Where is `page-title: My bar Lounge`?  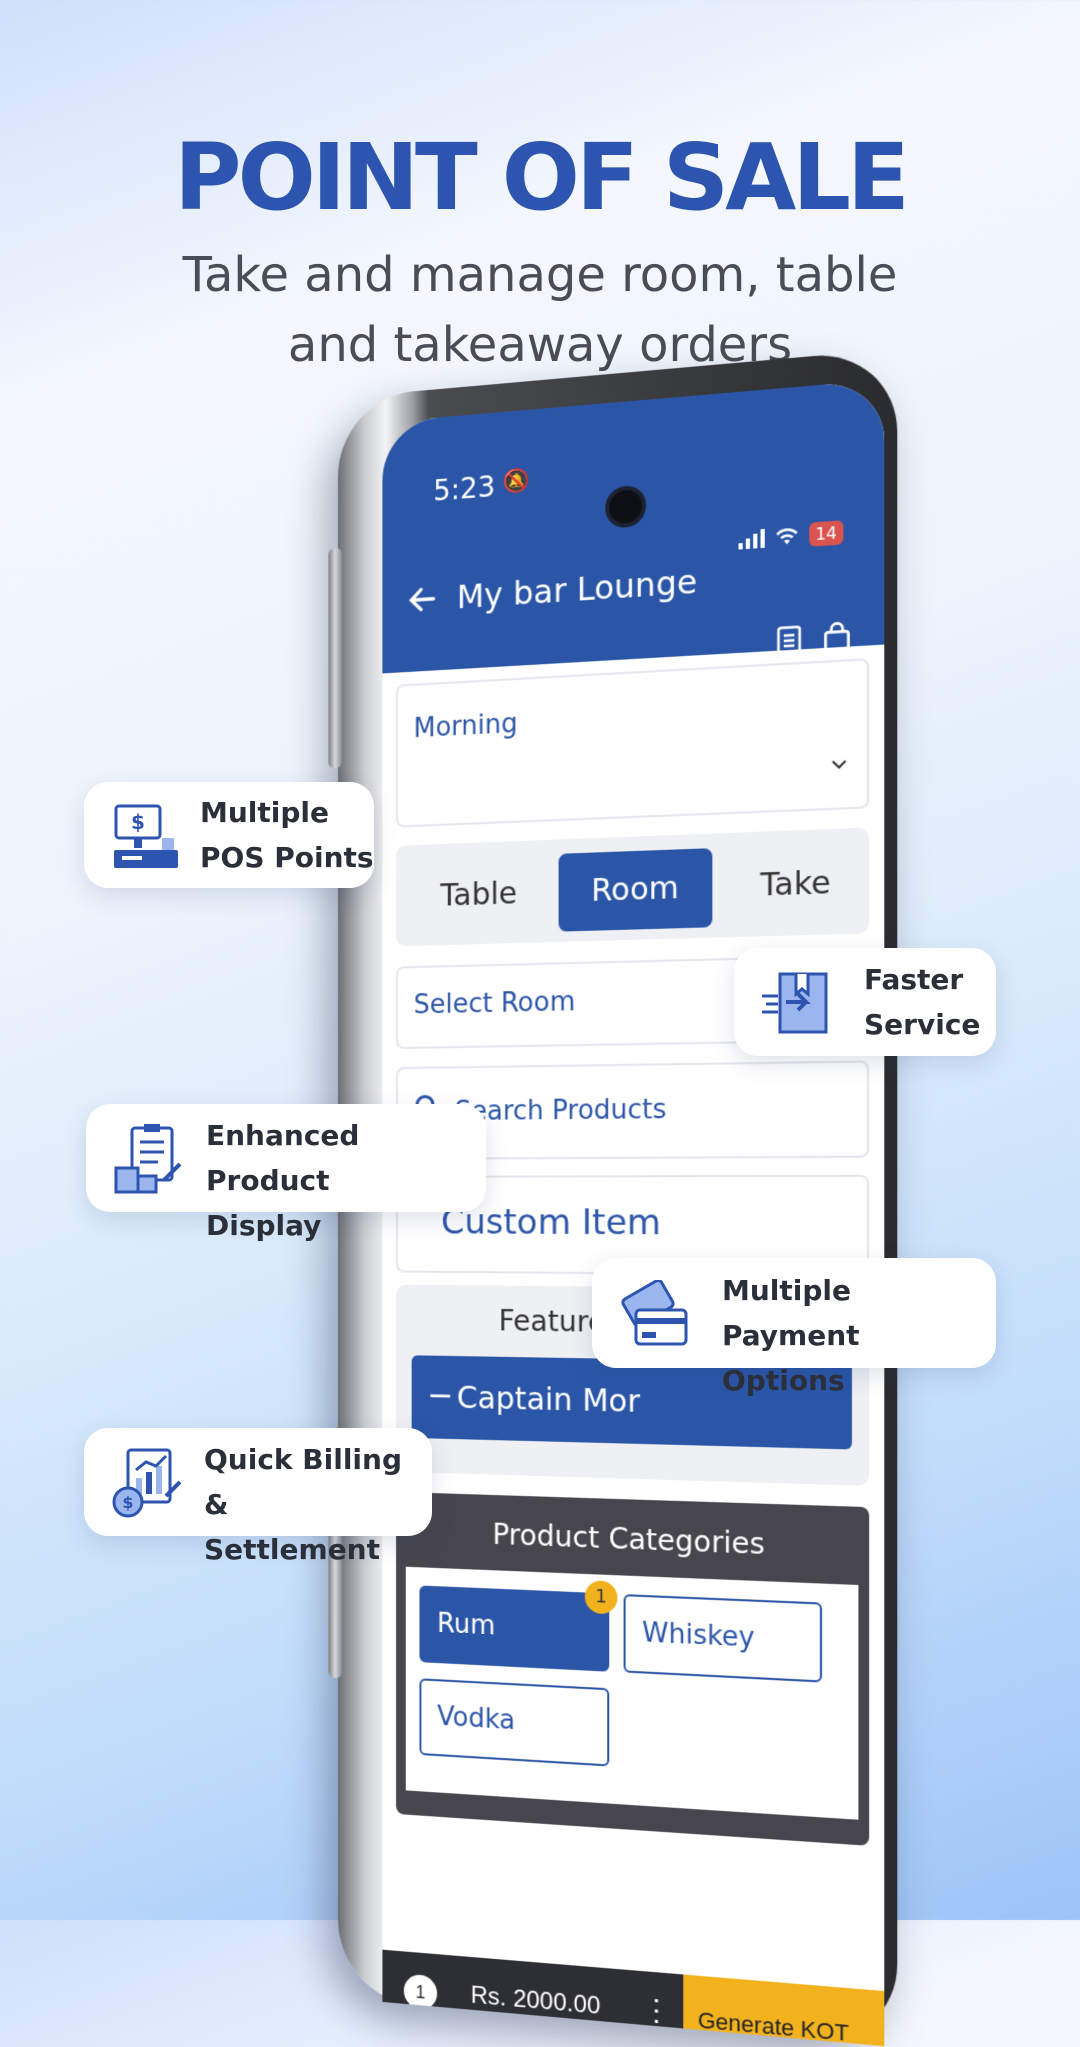 page-title: My bar Lounge is located at coordinates (577, 589).